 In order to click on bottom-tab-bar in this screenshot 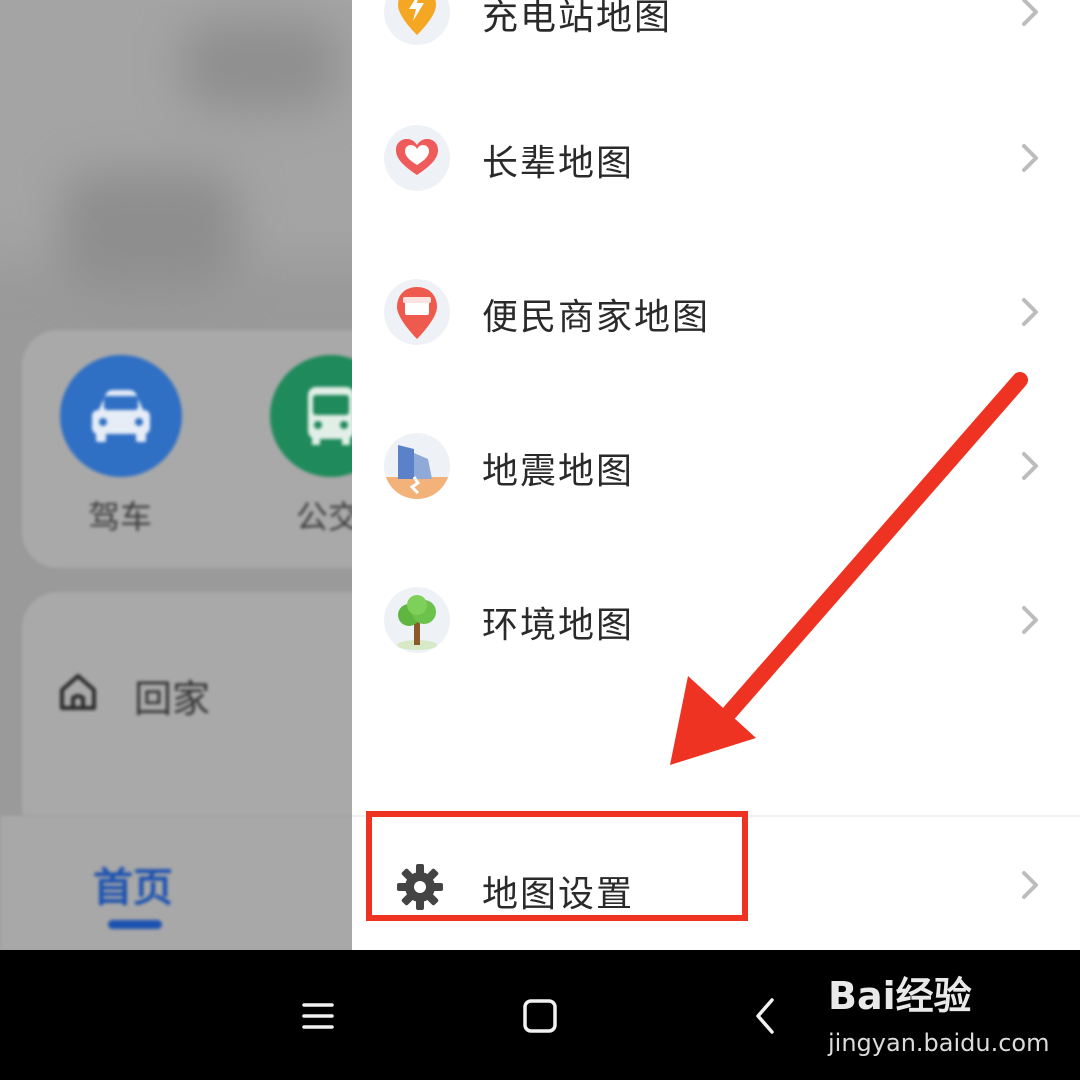, I will do `click(200, 882)`.